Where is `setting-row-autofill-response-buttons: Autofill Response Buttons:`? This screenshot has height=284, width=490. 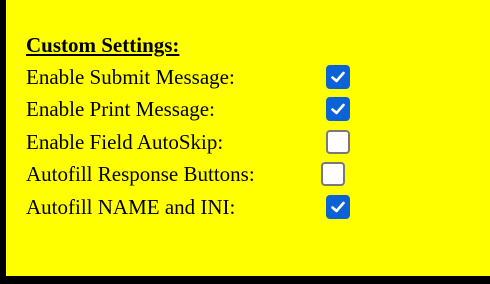 setting-row-autofill-response-buttons: Autofill Response Buttons: is located at coordinates (236, 174).